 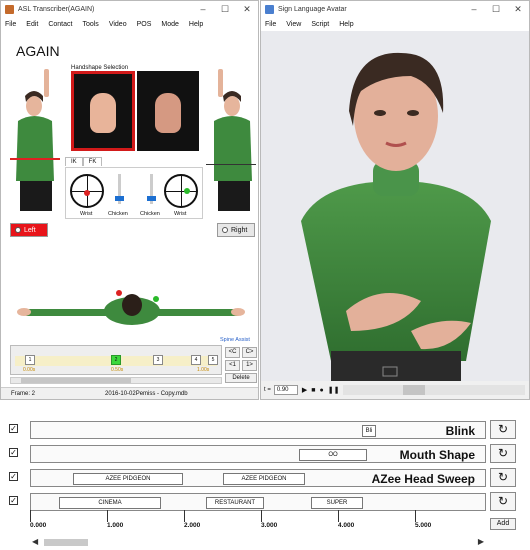 What do you see at coordinates (23, 393) in the screenshot?
I see `frame-status: Frame: 2` at bounding box center [23, 393].